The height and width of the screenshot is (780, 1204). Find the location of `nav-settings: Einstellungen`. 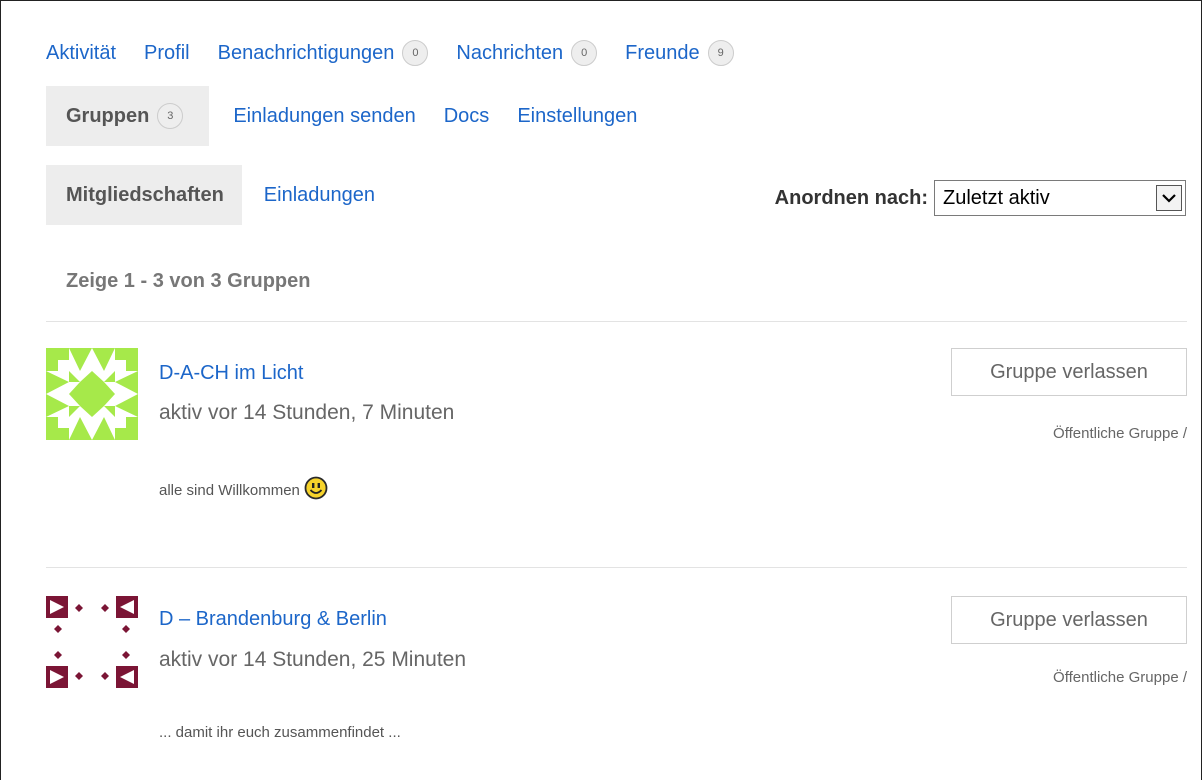

nav-settings: Einstellungen is located at coordinates (577, 116).